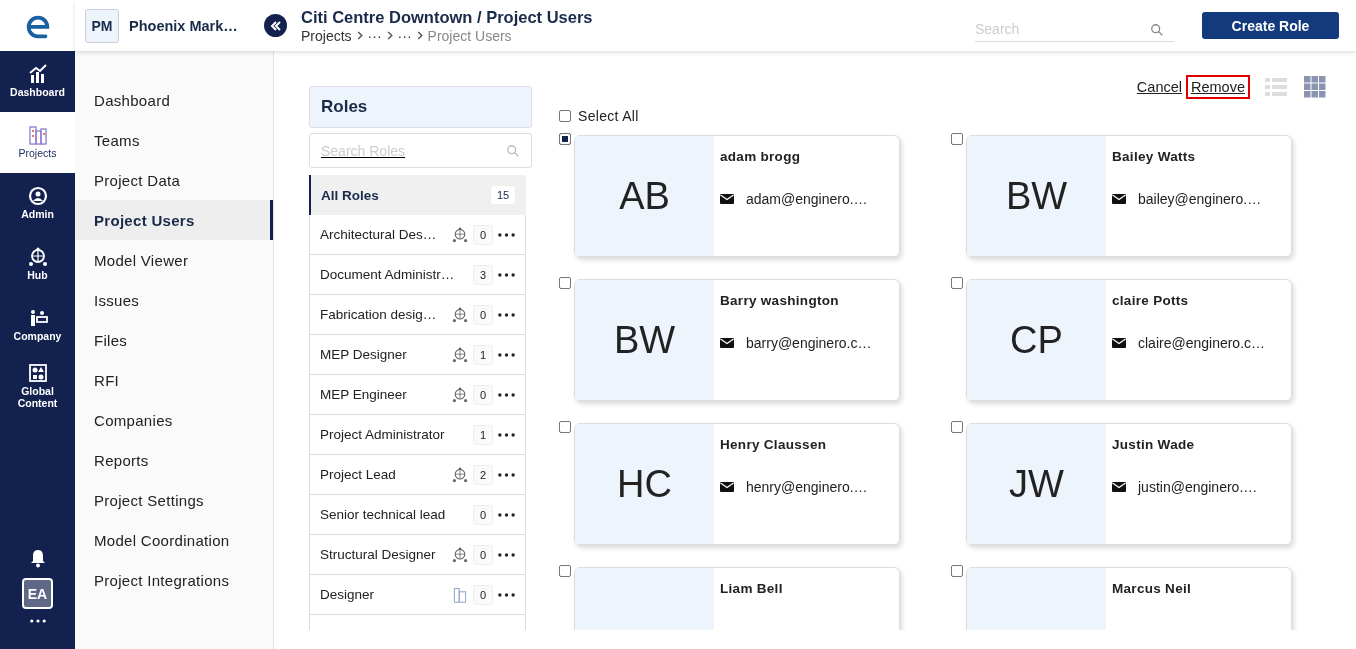  I want to click on user-name: Marcus Neil, so click(1152, 588).